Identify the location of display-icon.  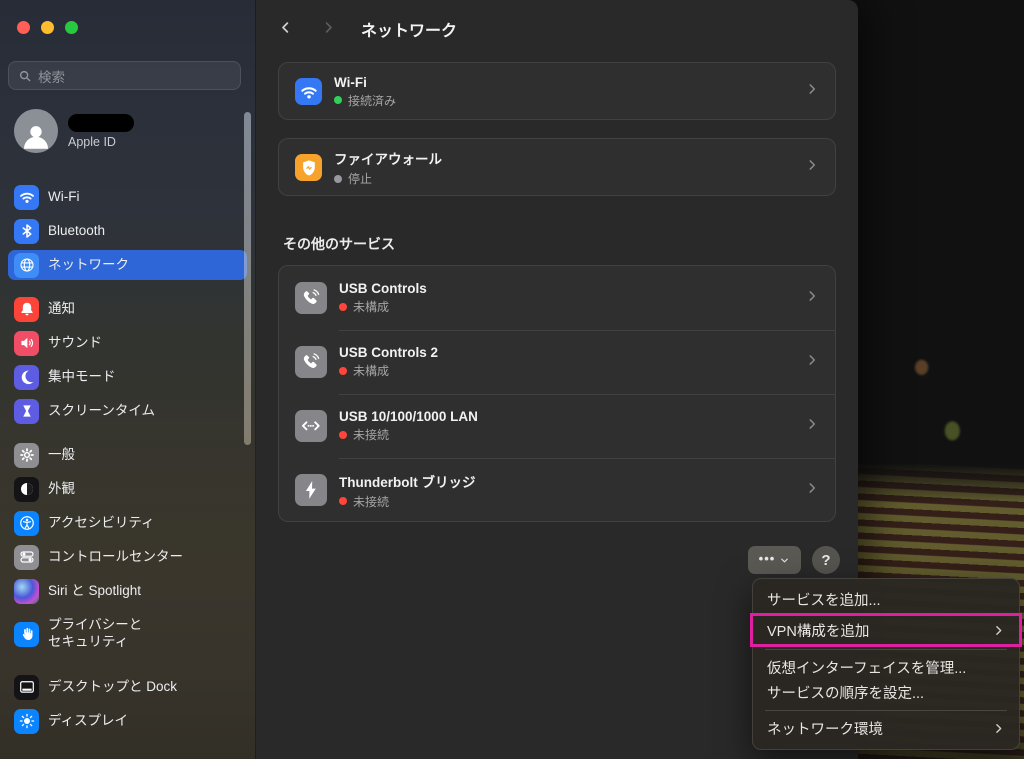
(26, 721).